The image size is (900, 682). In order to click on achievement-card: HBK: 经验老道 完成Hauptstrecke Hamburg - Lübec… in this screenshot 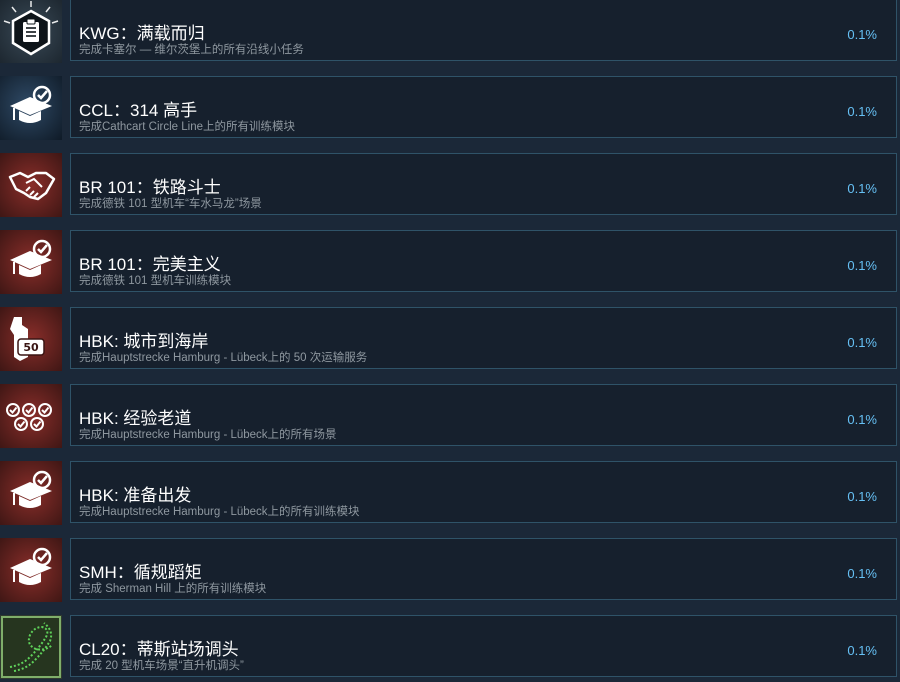, I will do `click(483, 415)`.